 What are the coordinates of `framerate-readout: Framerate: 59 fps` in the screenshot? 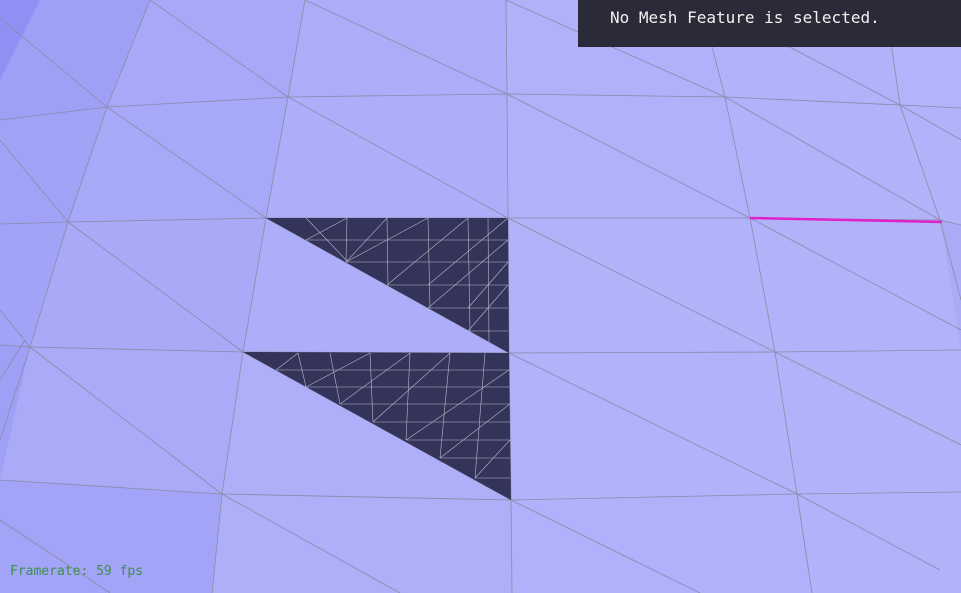 It's located at (77, 571).